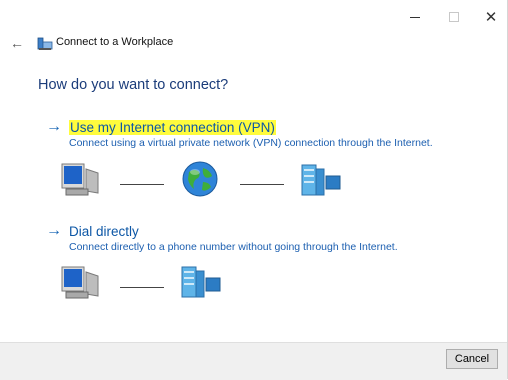  I want to click on globe-icon, so click(200, 179).